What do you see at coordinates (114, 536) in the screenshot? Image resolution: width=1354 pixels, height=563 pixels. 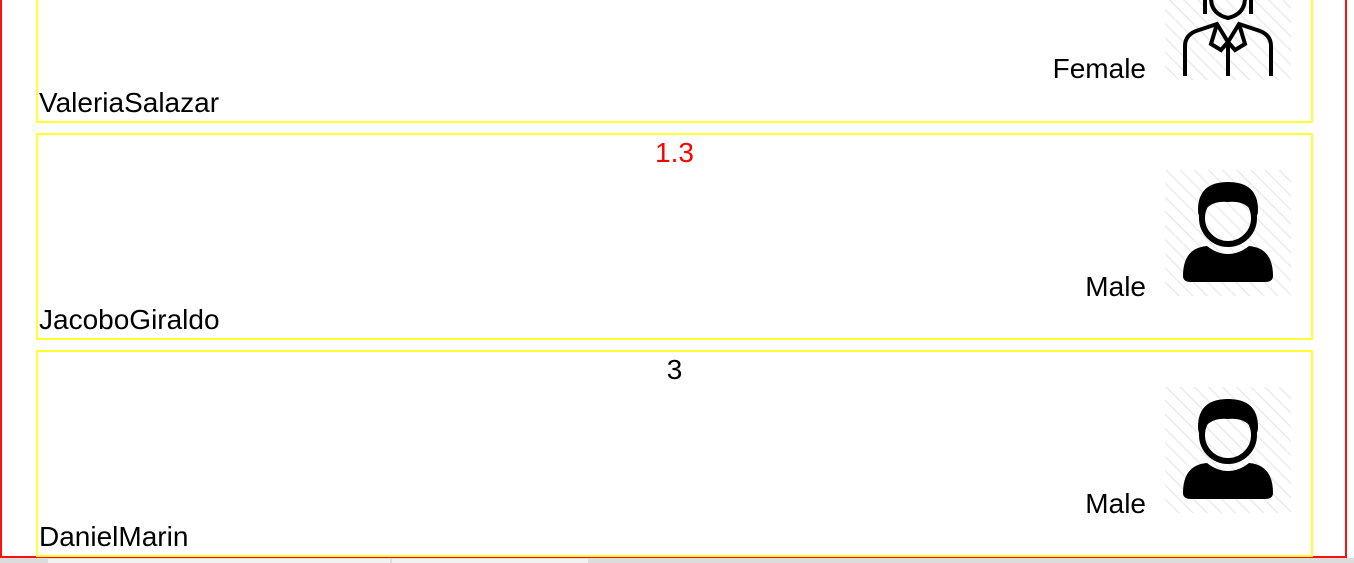 I see `person-name: DanielMarin` at bounding box center [114, 536].